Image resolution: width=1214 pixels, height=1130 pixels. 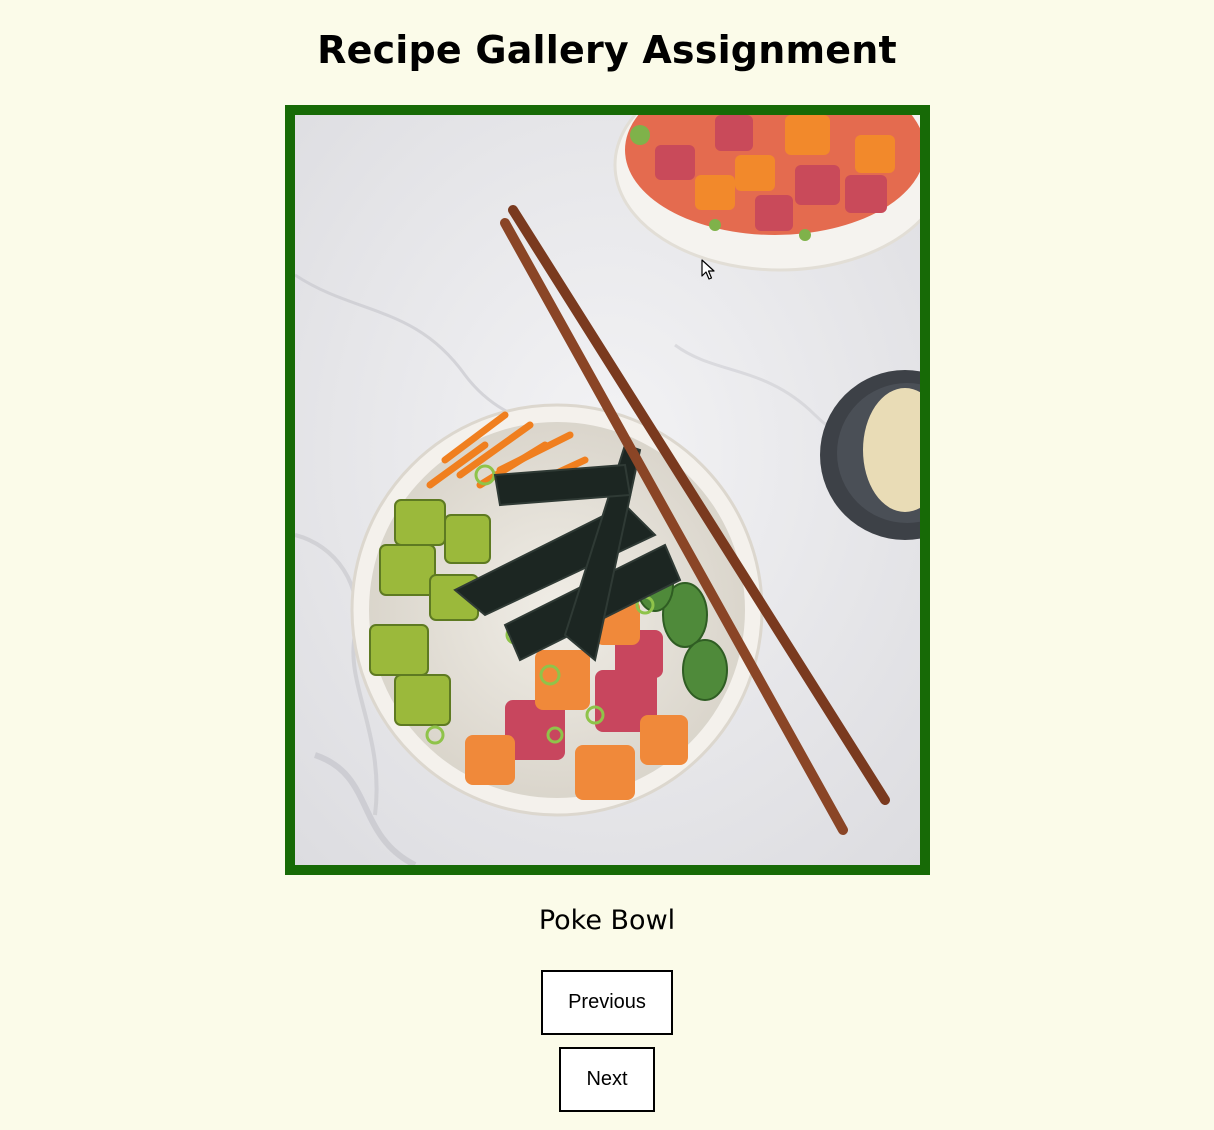 What do you see at coordinates (708, 269) in the screenshot?
I see `mouse-pointer-icon` at bounding box center [708, 269].